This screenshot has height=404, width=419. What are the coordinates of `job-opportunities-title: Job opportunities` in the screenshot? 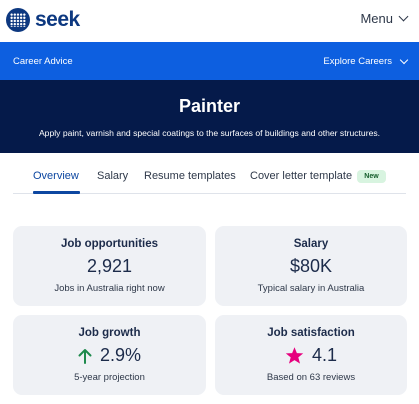 It's located at (109, 244).